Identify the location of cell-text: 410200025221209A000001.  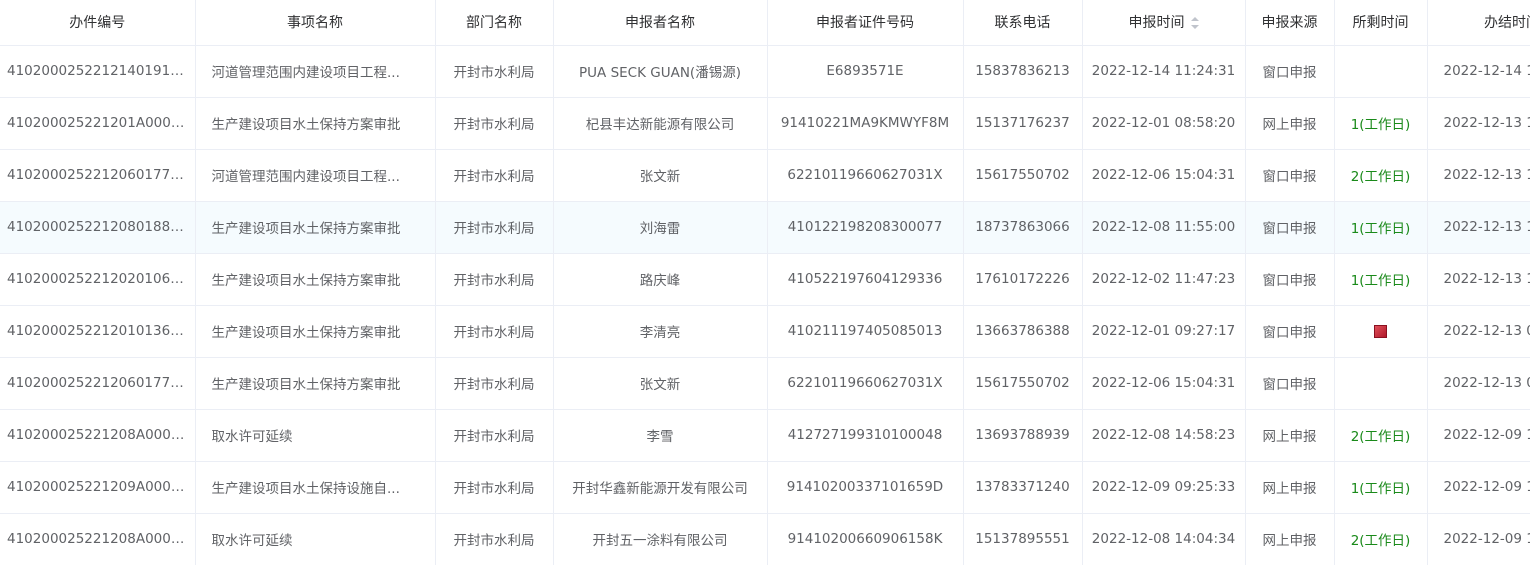
(101, 487).